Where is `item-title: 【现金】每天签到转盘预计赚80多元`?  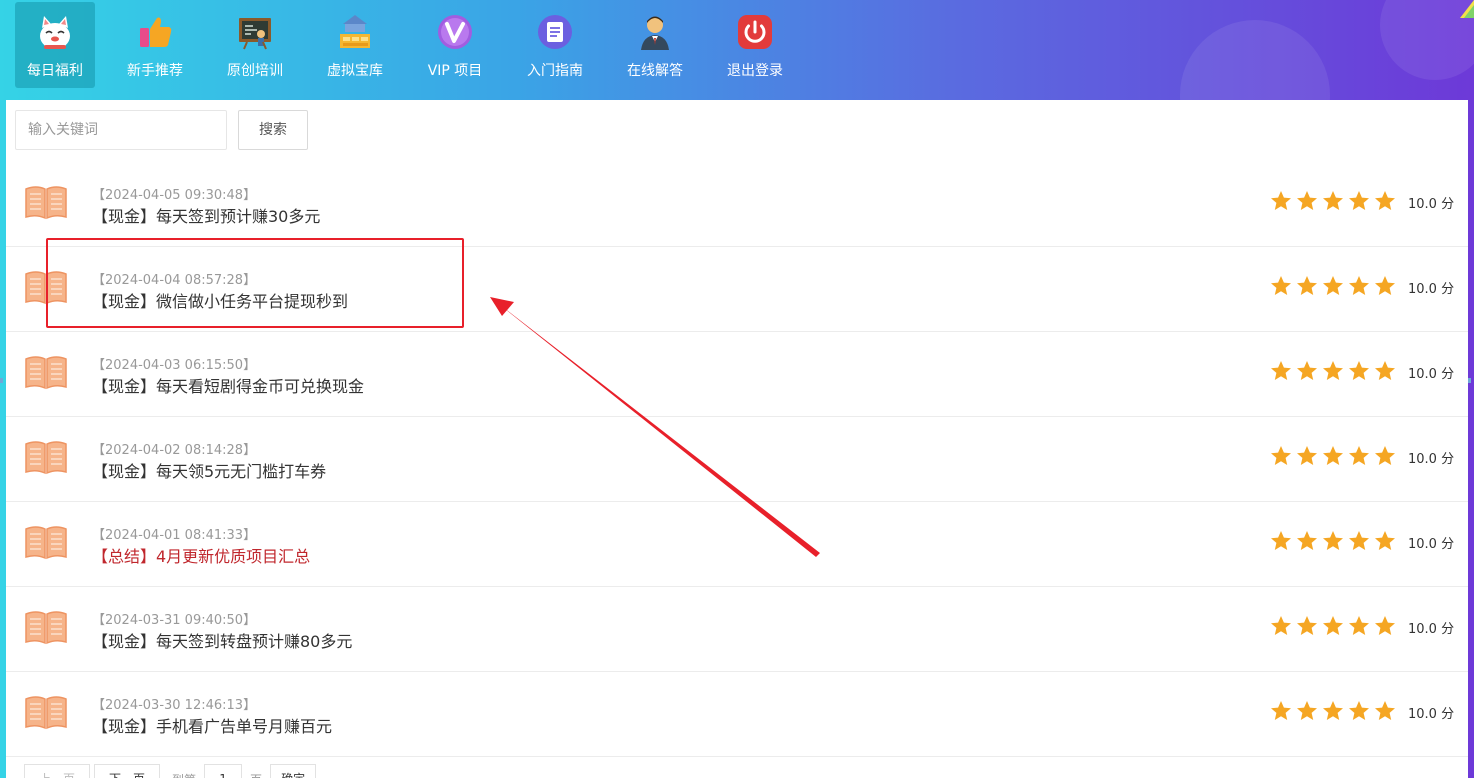
item-title: 【现金】每天签到转盘预计赚80多元 is located at coordinates (222, 640).